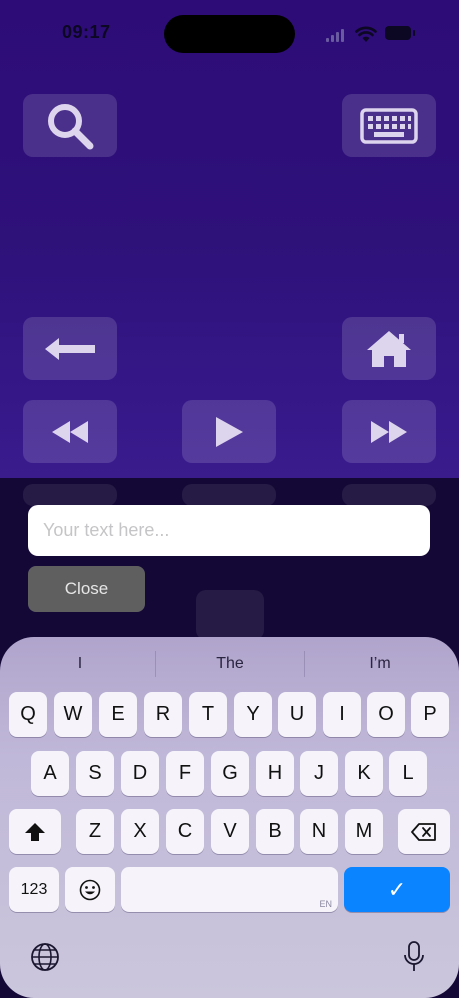 Image resolution: width=459 pixels, height=998 pixels. I want to click on text-input-field, so click(229, 530).